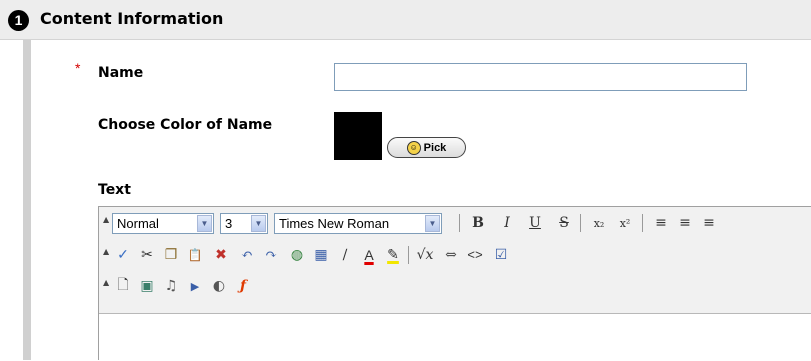 The width and height of the screenshot is (811, 361). What do you see at coordinates (535, 223) in the screenshot?
I see `underline-icon: U` at bounding box center [535, 223].